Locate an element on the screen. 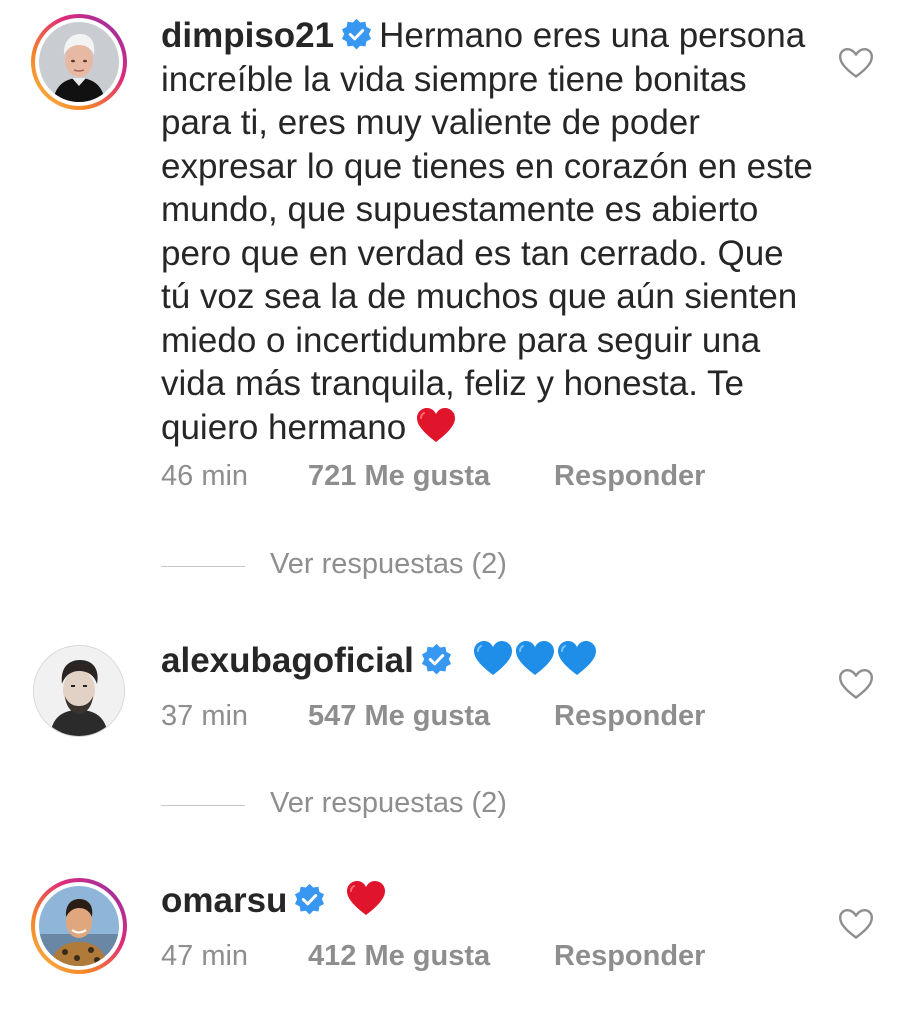 The height and width of the screenshot is (1024, 920). comment-timestamp: 46 min is located at coordinates (205, 476).